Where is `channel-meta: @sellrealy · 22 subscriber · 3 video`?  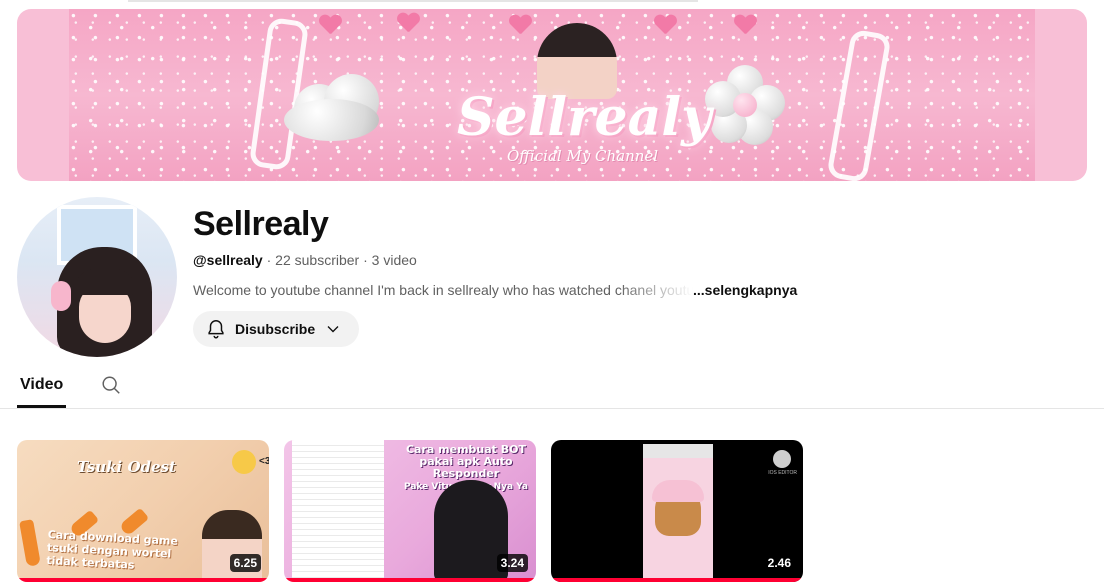 channel-meta: @sellrealy · 22 subscriber · 3 video is located at coordinates (305, 260).